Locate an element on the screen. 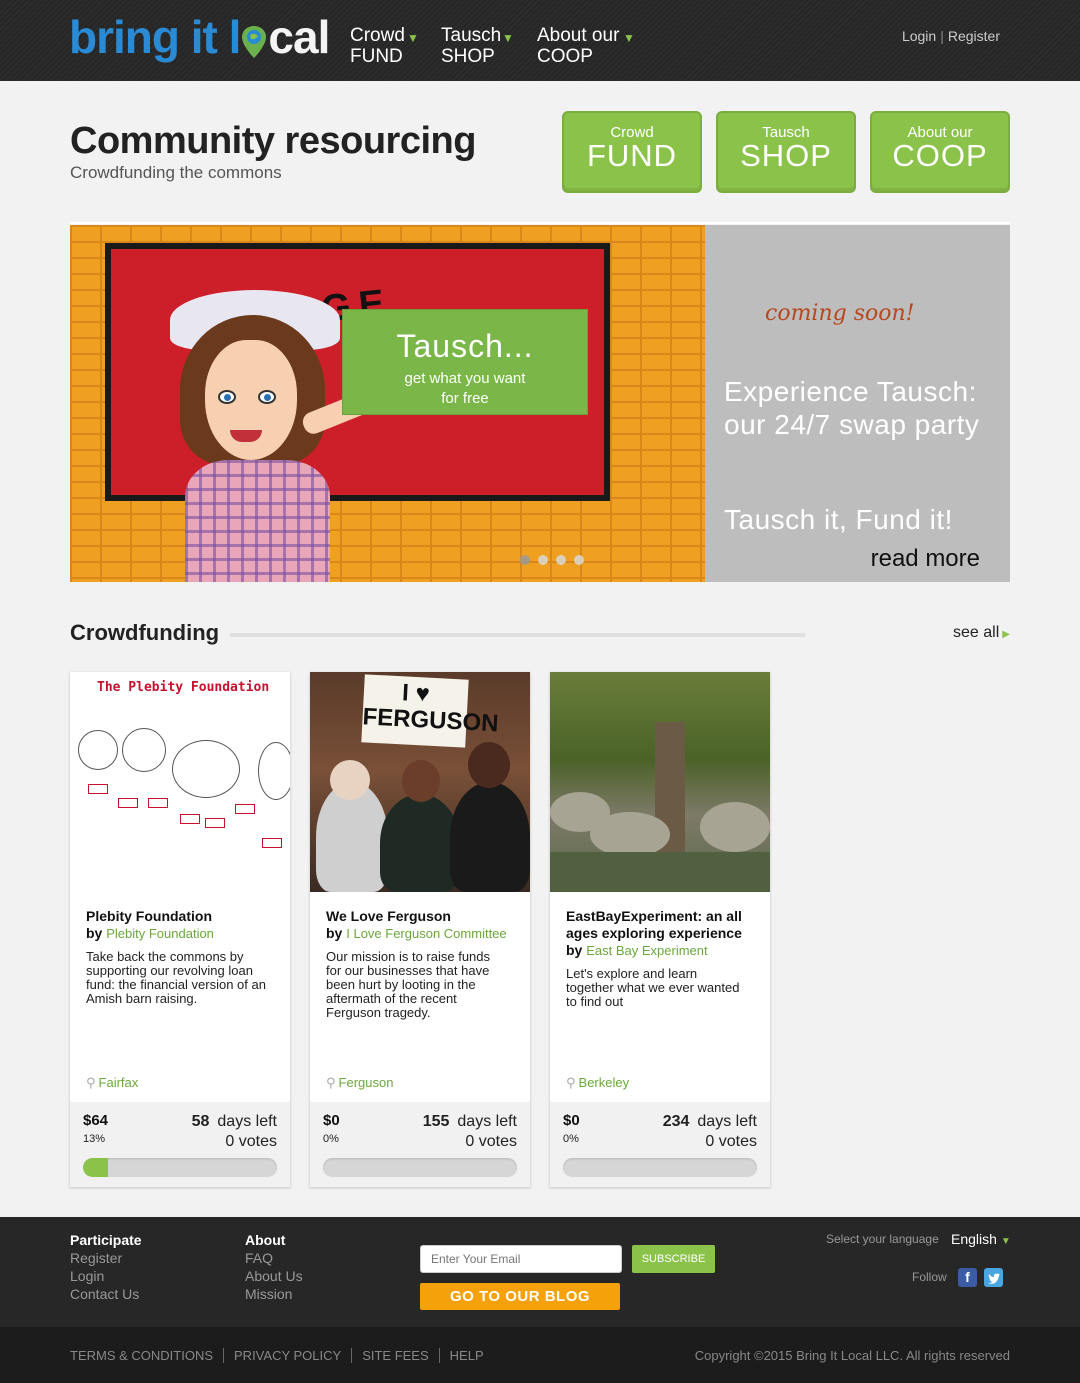 The height and width of the screenshot is (1383, 1080). footer-about: About FAQ About Us Mission is located at coordinates (274, 1267).